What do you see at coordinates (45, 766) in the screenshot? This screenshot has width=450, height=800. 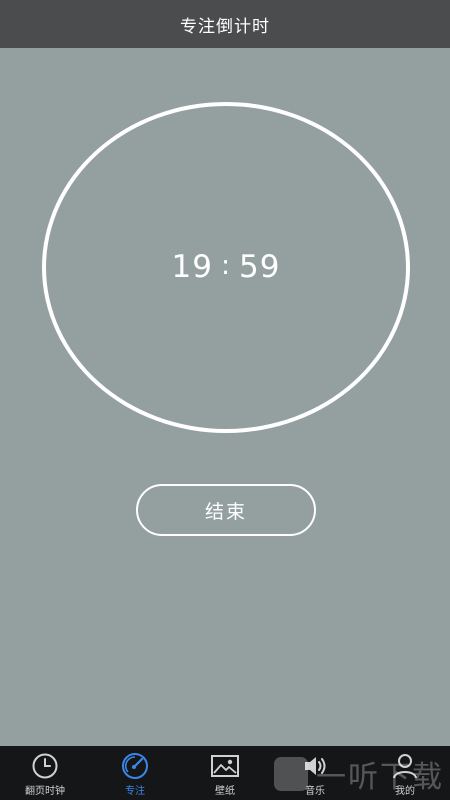 I see `clock-icon` at bounding box center [45, 766].